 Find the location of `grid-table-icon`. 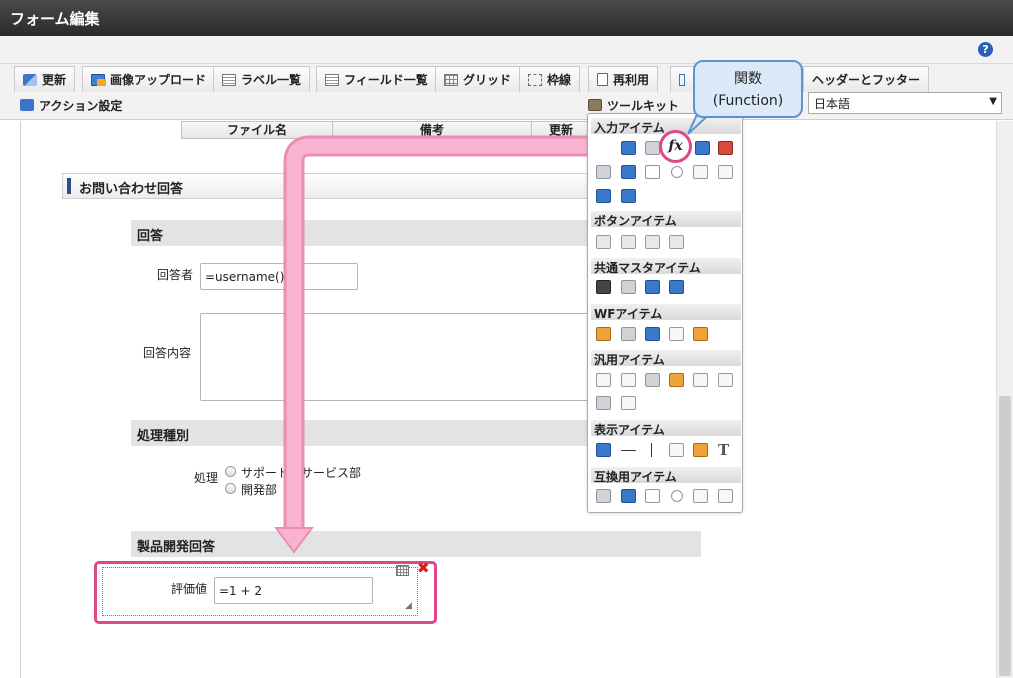

grid-table-icon is located at coordinates (628, 148).